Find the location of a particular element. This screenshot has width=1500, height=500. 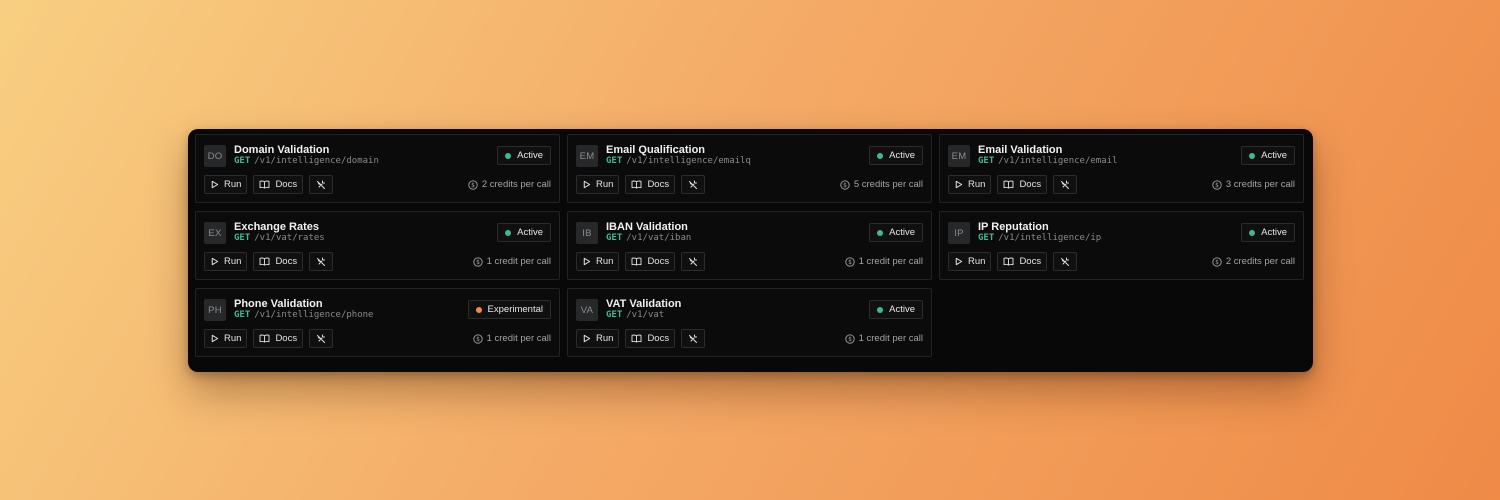

status-badge: Active is located at coordinates (524, 232).